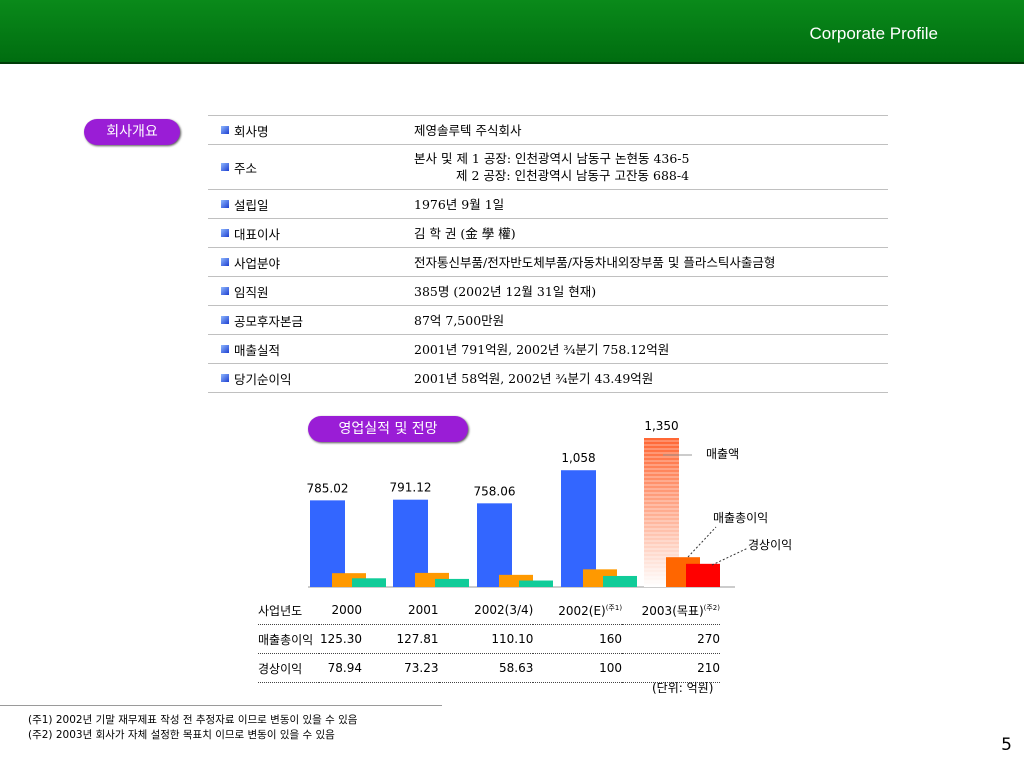 The height and width of the screenshot is (768, 1024). Describe the element at coordinates (683, 688) in the screenshot. I see `unit-note: (단위: 억원)` at that location.